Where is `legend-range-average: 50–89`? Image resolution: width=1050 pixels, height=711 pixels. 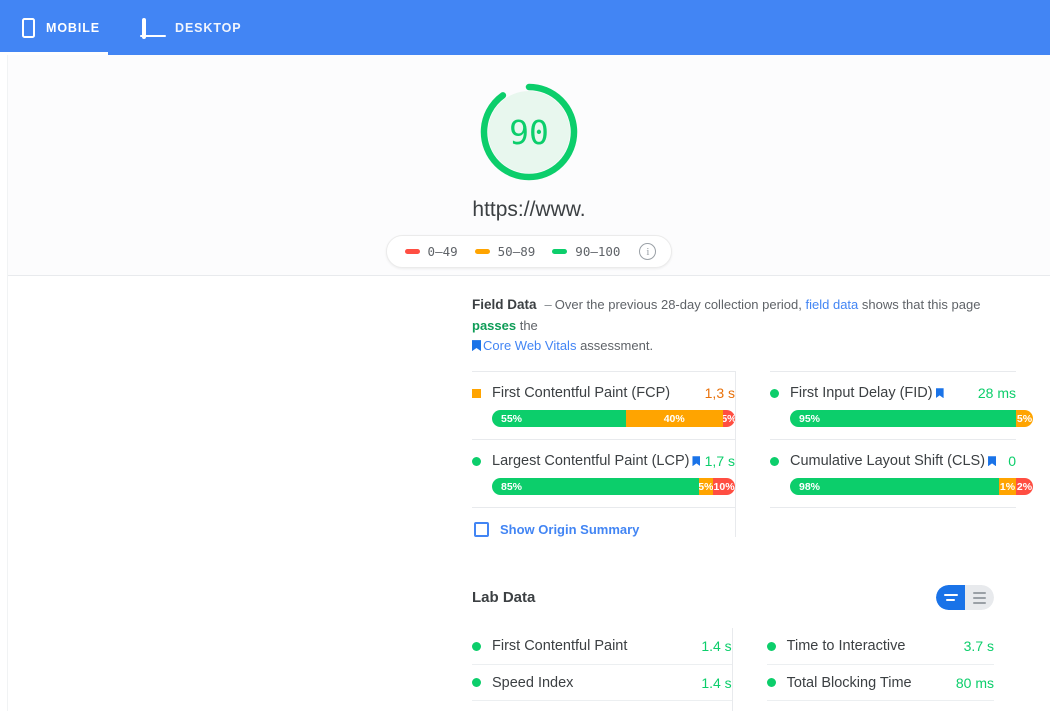 legend-range-average: 50–89 is located at coordinates (516, 251).